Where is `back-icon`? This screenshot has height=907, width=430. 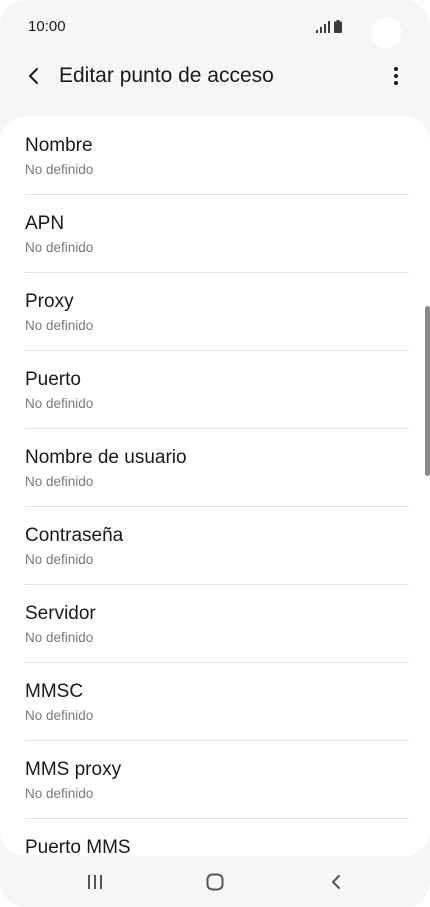
back-icon is located at coordinates (336, 882).